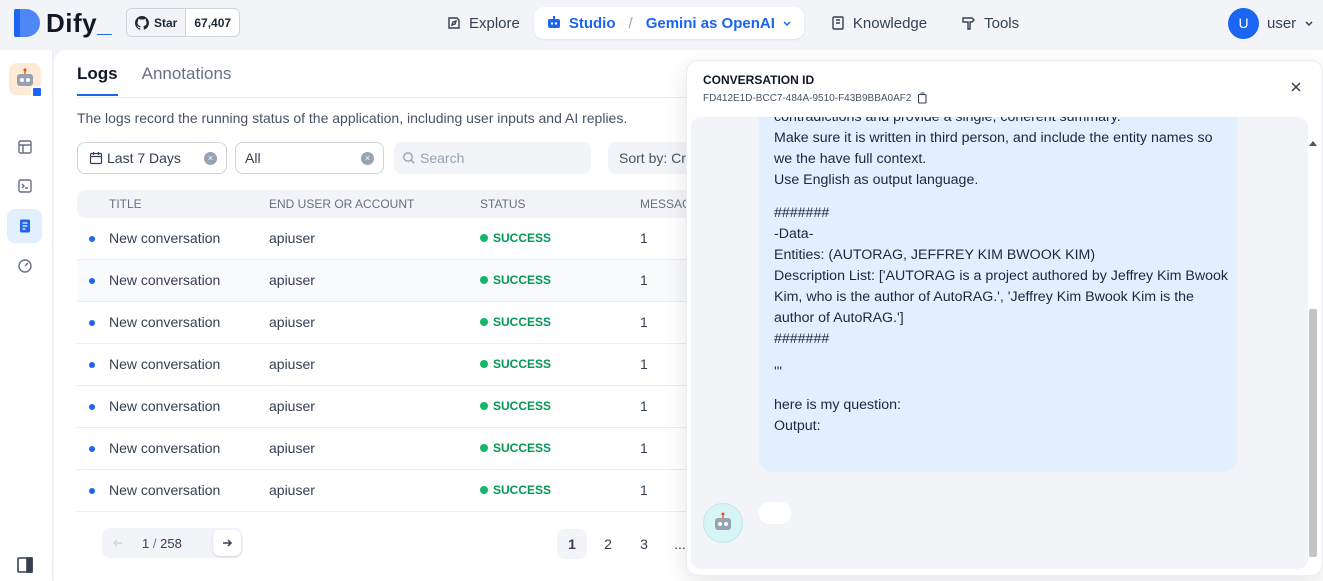  I want to click on dify-logo-mark, so click(27, 23).